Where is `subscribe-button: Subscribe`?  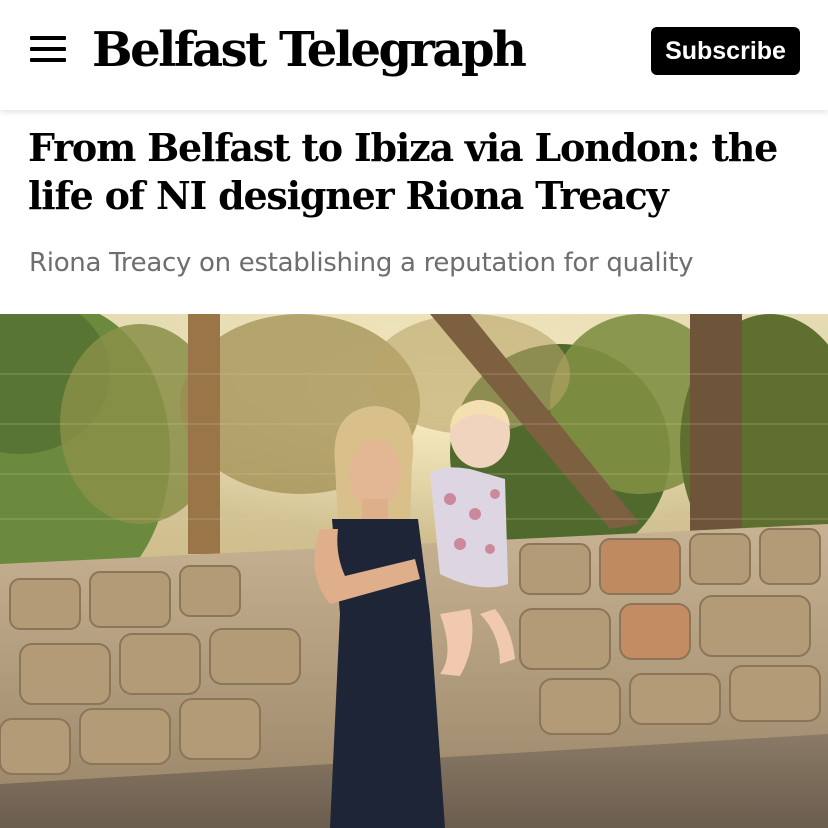
subscribe-button: Subscribe is located at coordinates (725, 51).